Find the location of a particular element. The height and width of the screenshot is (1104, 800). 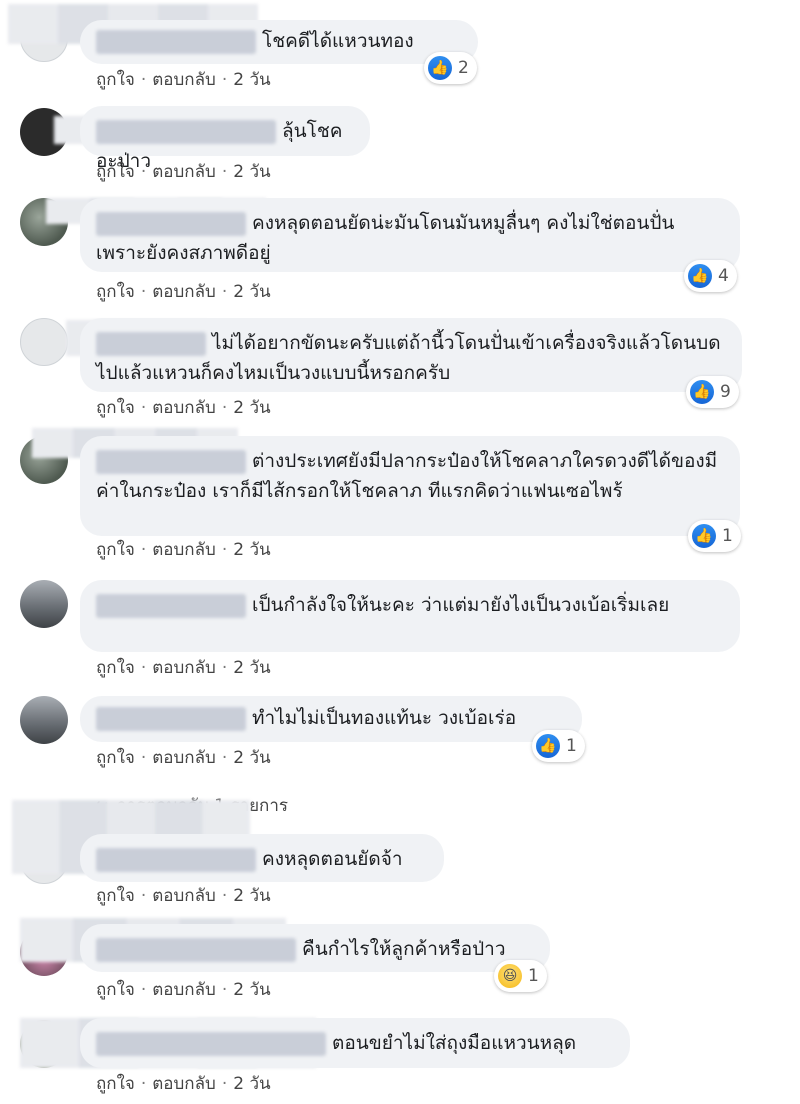

reaction-count: 👍 4 is located at coordinates (710, 276).